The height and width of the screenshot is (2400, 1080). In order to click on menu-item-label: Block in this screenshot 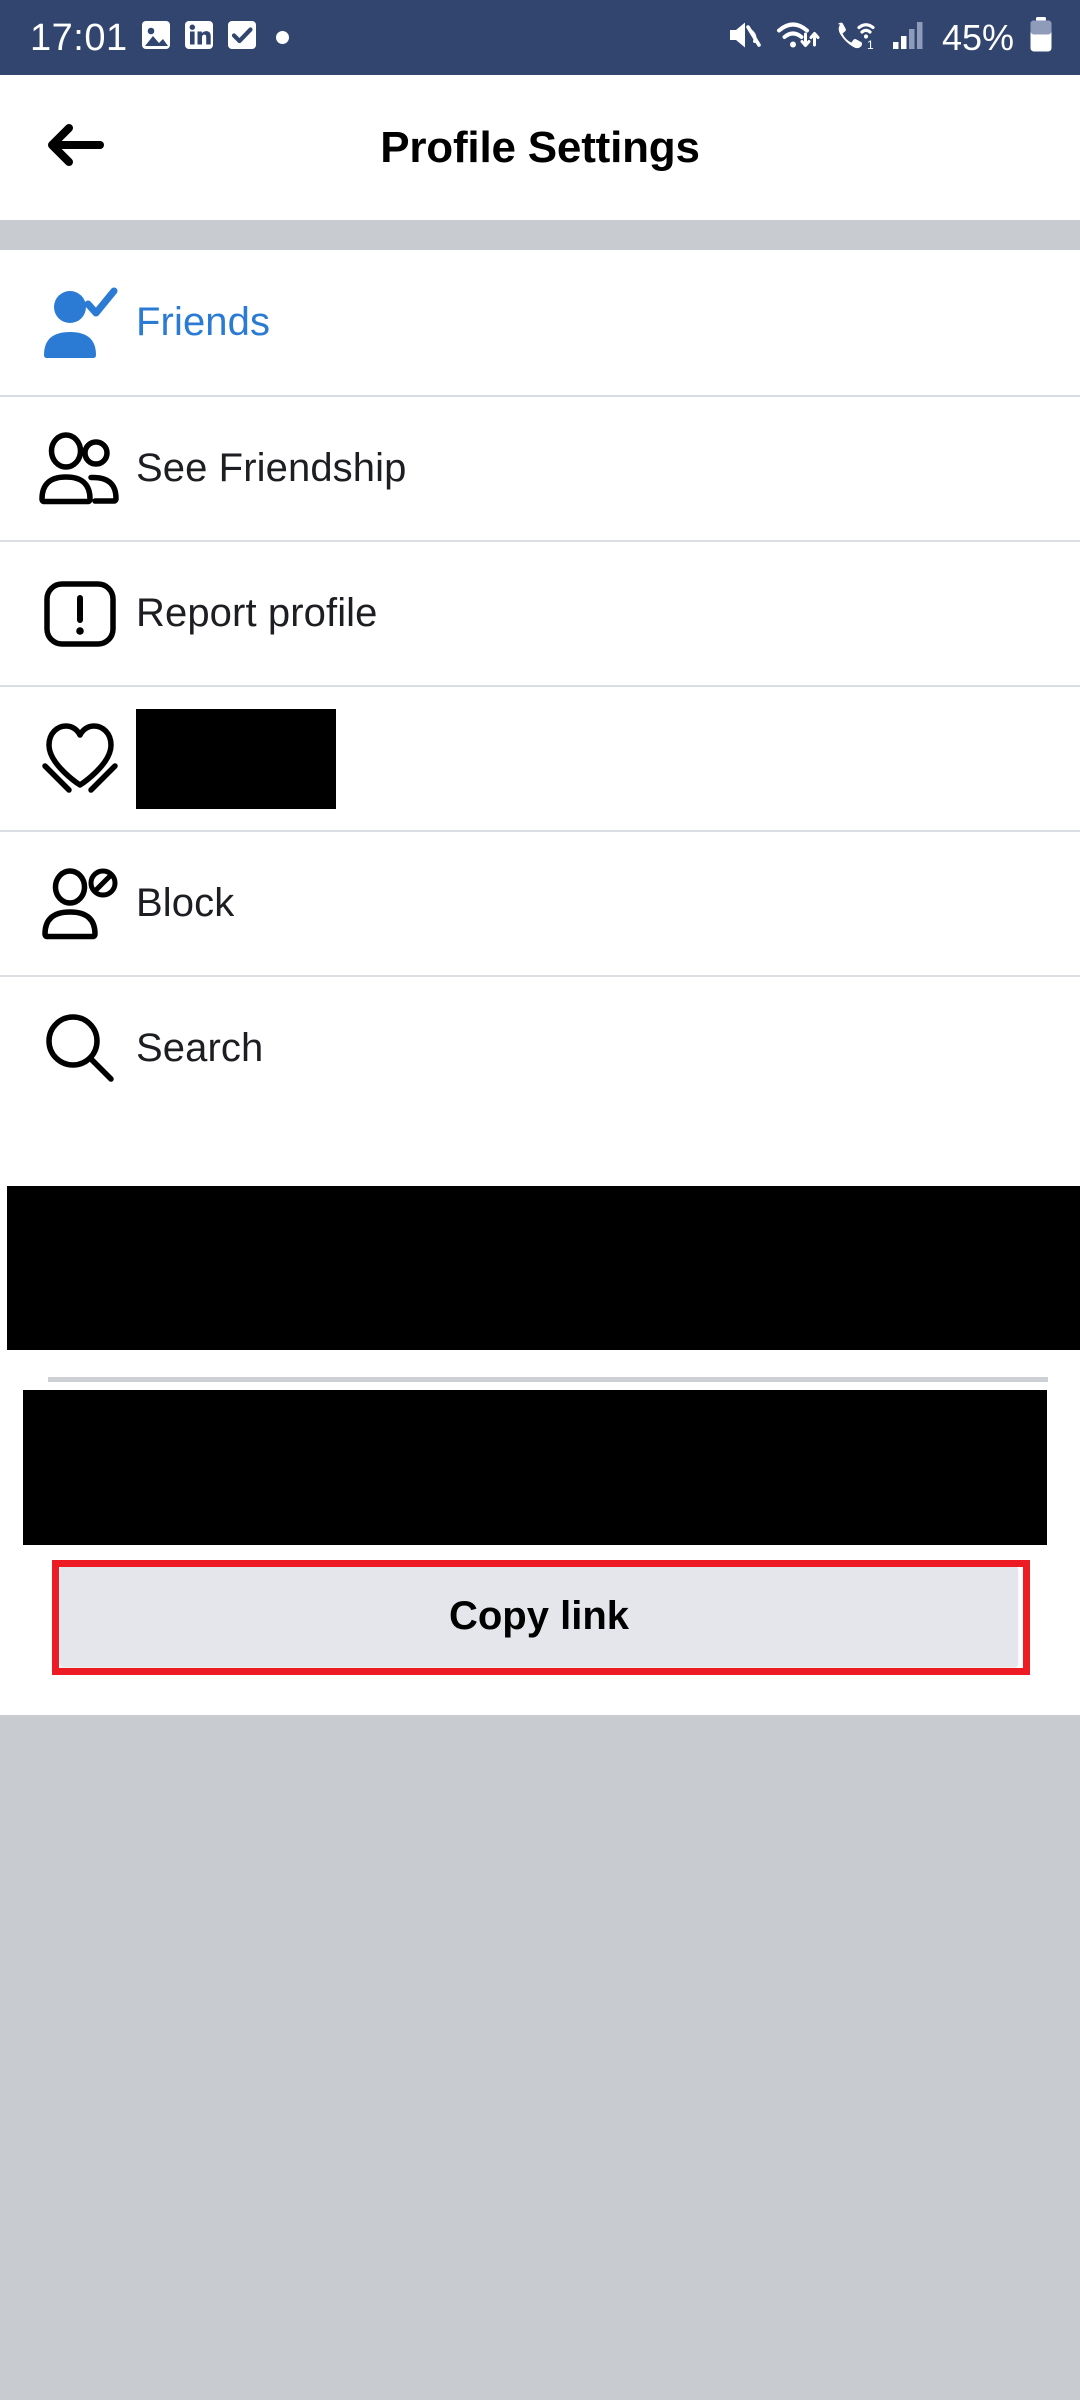, I will do `click(185, 903)`.